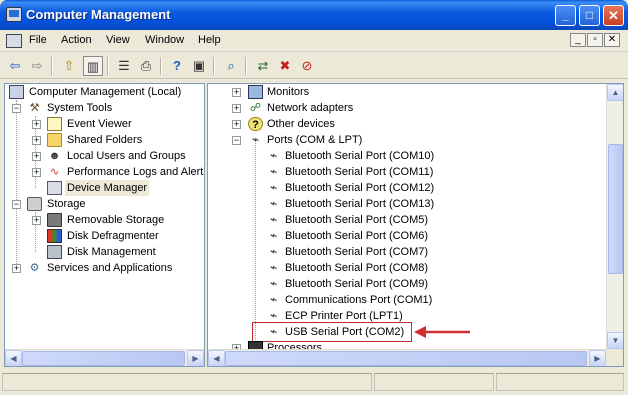  Describe the element at coordinates (314, 15) in the screenshot. I see `title-bar: Computer Management _ □ ✕` at that location.